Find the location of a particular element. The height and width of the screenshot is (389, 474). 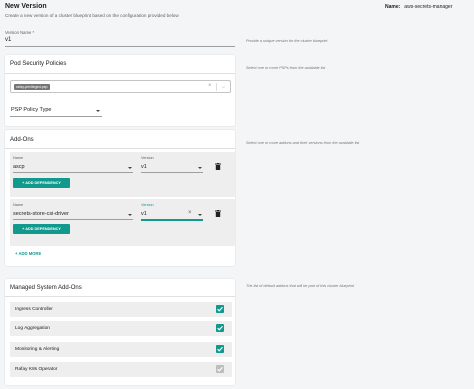

msa-item-label: Rafay K8s Operator is located at coordinates (36, 369).